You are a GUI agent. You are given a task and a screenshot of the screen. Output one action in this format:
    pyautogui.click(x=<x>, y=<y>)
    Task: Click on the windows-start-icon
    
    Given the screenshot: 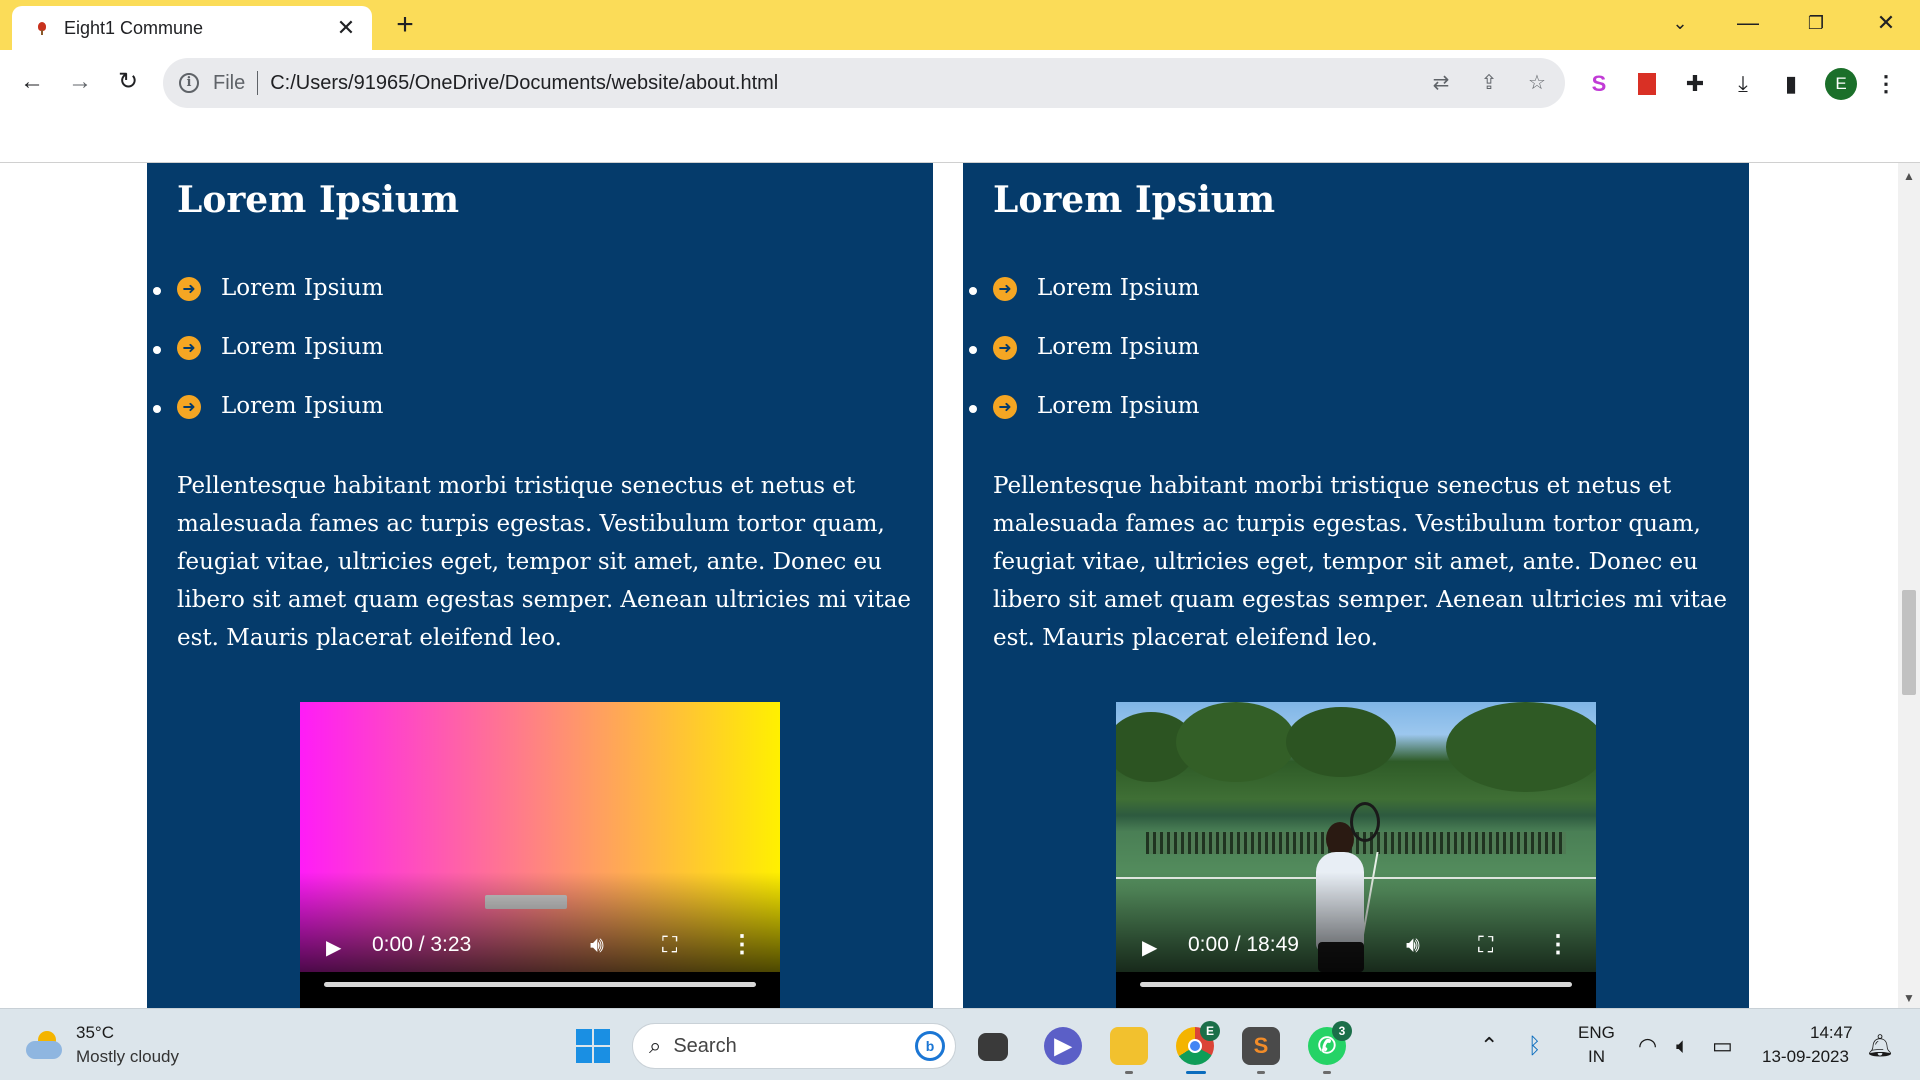 What is the action you would take?
    pyautogui.click(x=593, y=1046)
    